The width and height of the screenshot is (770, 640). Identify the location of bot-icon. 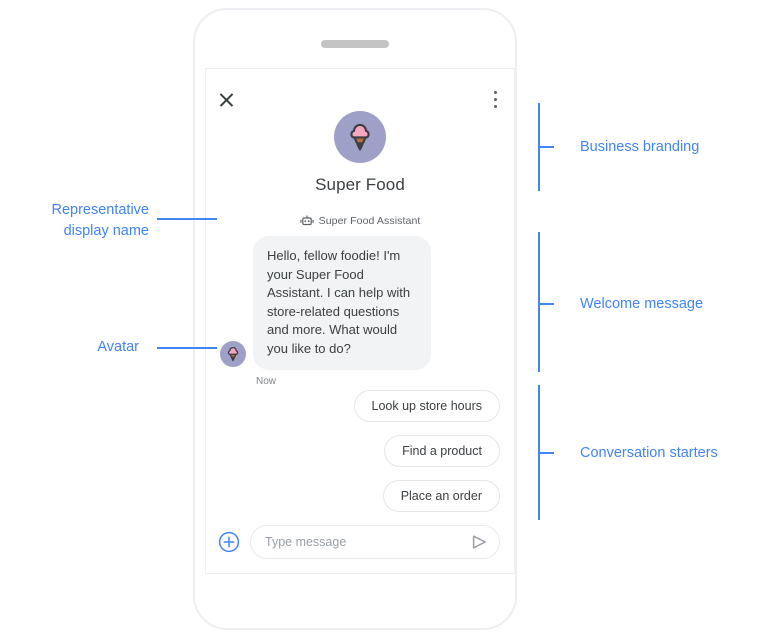
(306, 221).